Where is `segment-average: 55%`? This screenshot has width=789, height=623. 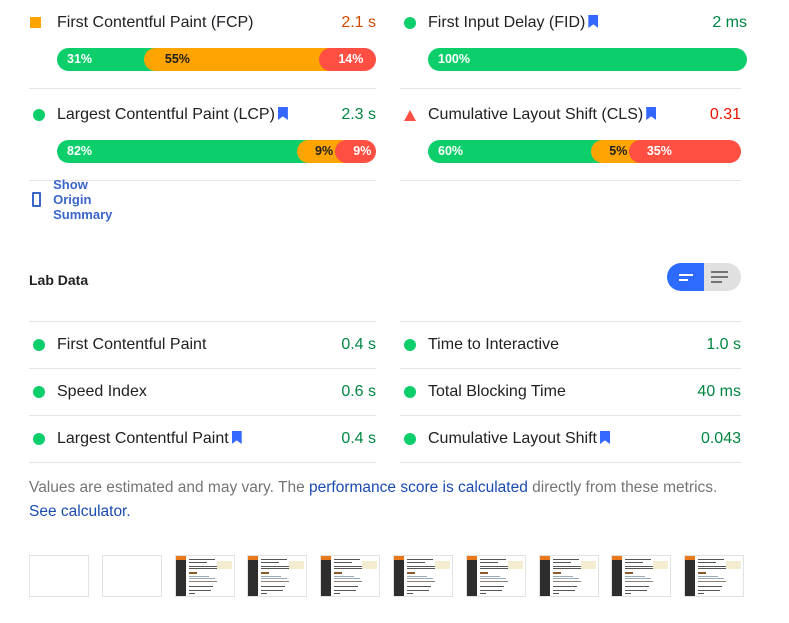 segment-average: 55% is located at coordinates (237, 59).